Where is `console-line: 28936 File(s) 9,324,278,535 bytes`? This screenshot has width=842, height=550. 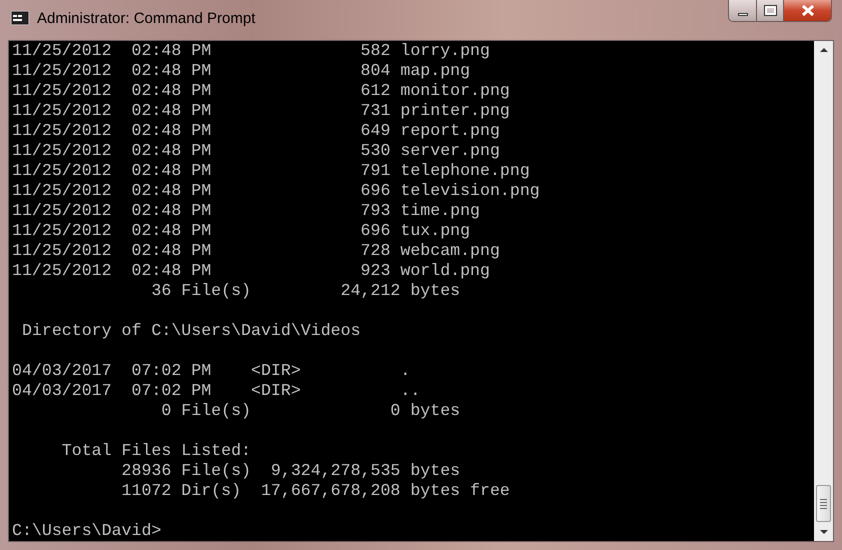
console-line: 28936 File(s) 9,324,278,535 bytes is located at coordinates (291, 471).